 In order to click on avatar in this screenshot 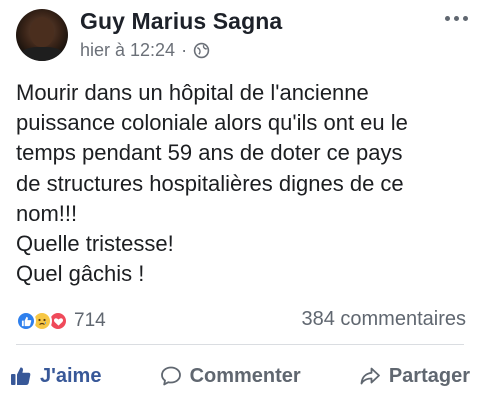, I will do `click(42, 35)`.